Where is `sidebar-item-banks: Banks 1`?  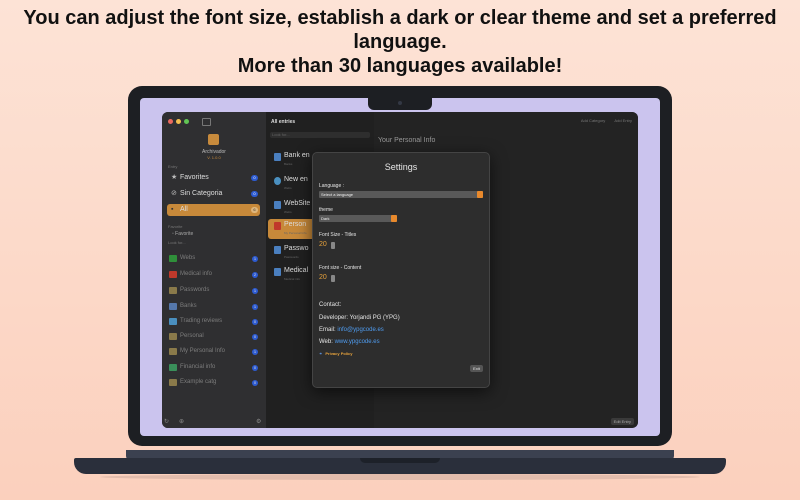
sidebar-item-banks: Banks 1 is located at coordinates (213, 306).